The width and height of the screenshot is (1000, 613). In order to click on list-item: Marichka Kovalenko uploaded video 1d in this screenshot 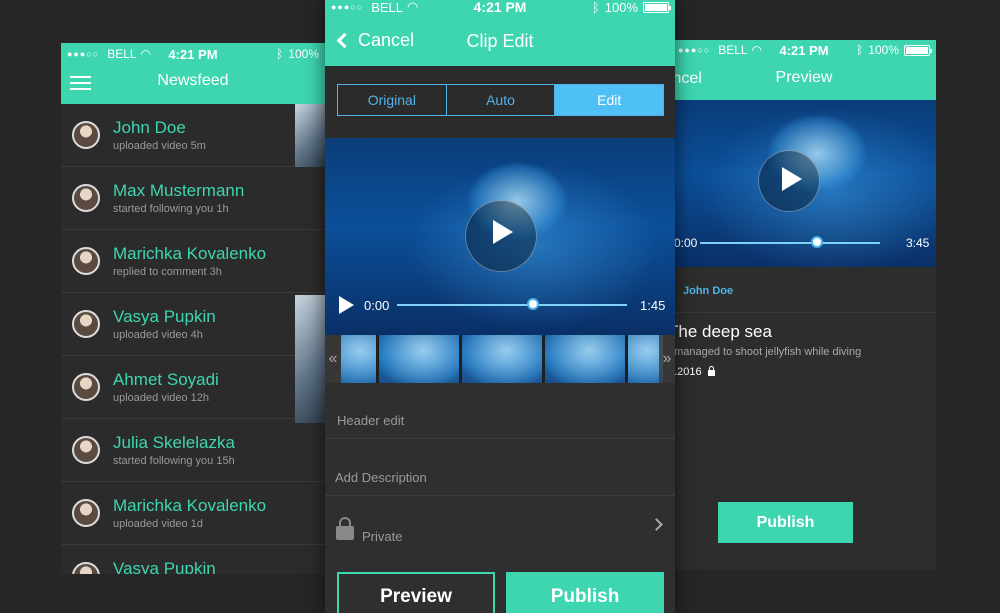, I will do `click(193, 513)`.